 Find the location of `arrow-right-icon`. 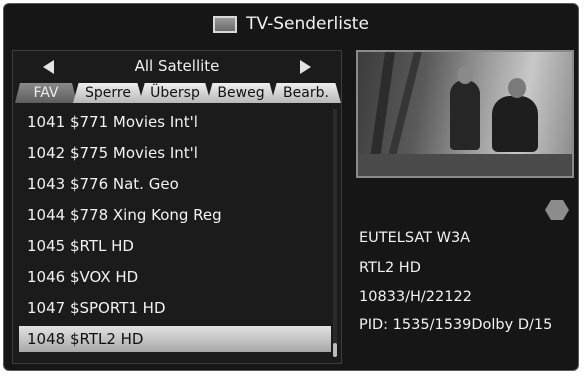

arrow-right-icon is located at coordinates (305, 67).